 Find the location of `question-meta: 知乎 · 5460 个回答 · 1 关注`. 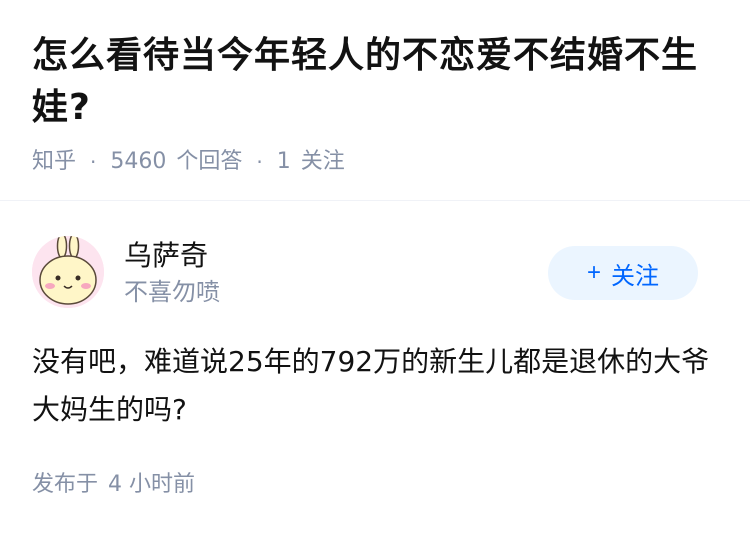

question-meta: 知乎 · 5460 个回答 · 1 关注 is located at coordinates (377, 162).